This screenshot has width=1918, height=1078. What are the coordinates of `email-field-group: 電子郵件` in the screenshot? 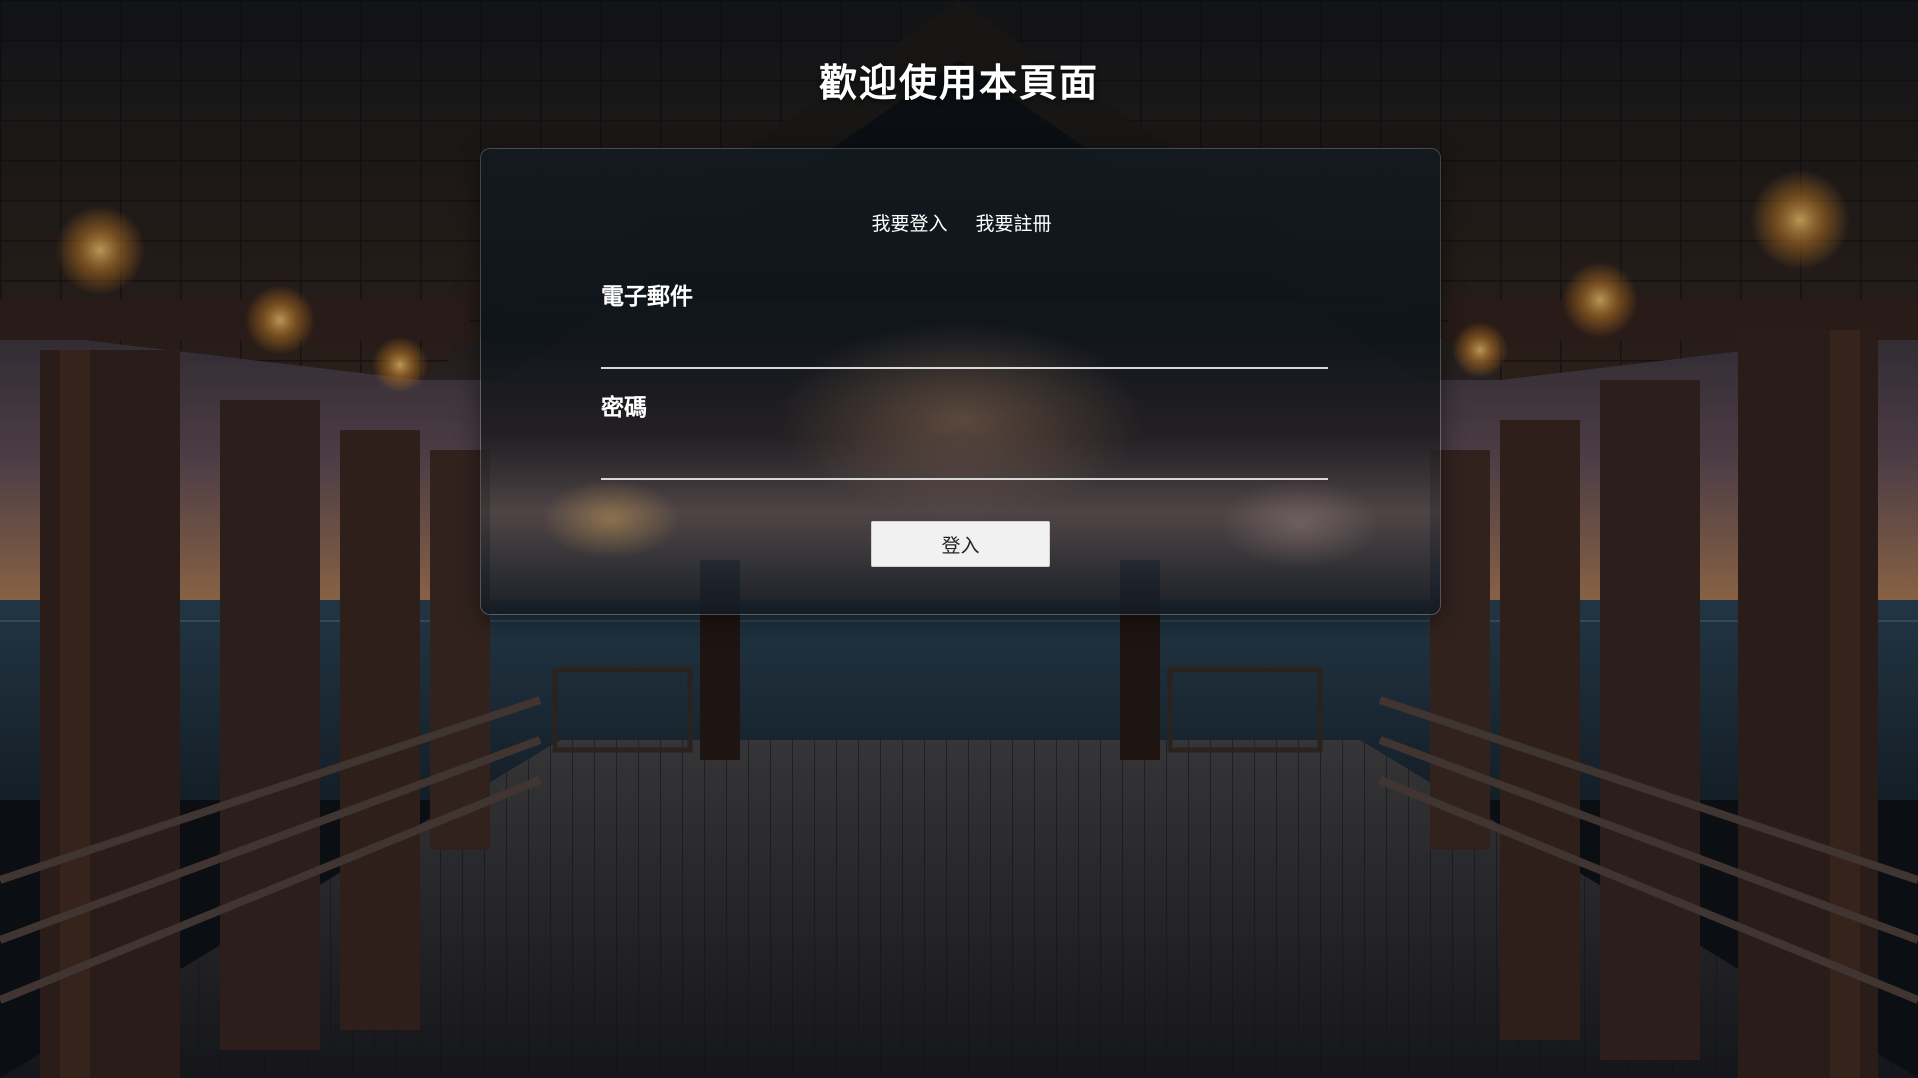 It's located at (964, 323).